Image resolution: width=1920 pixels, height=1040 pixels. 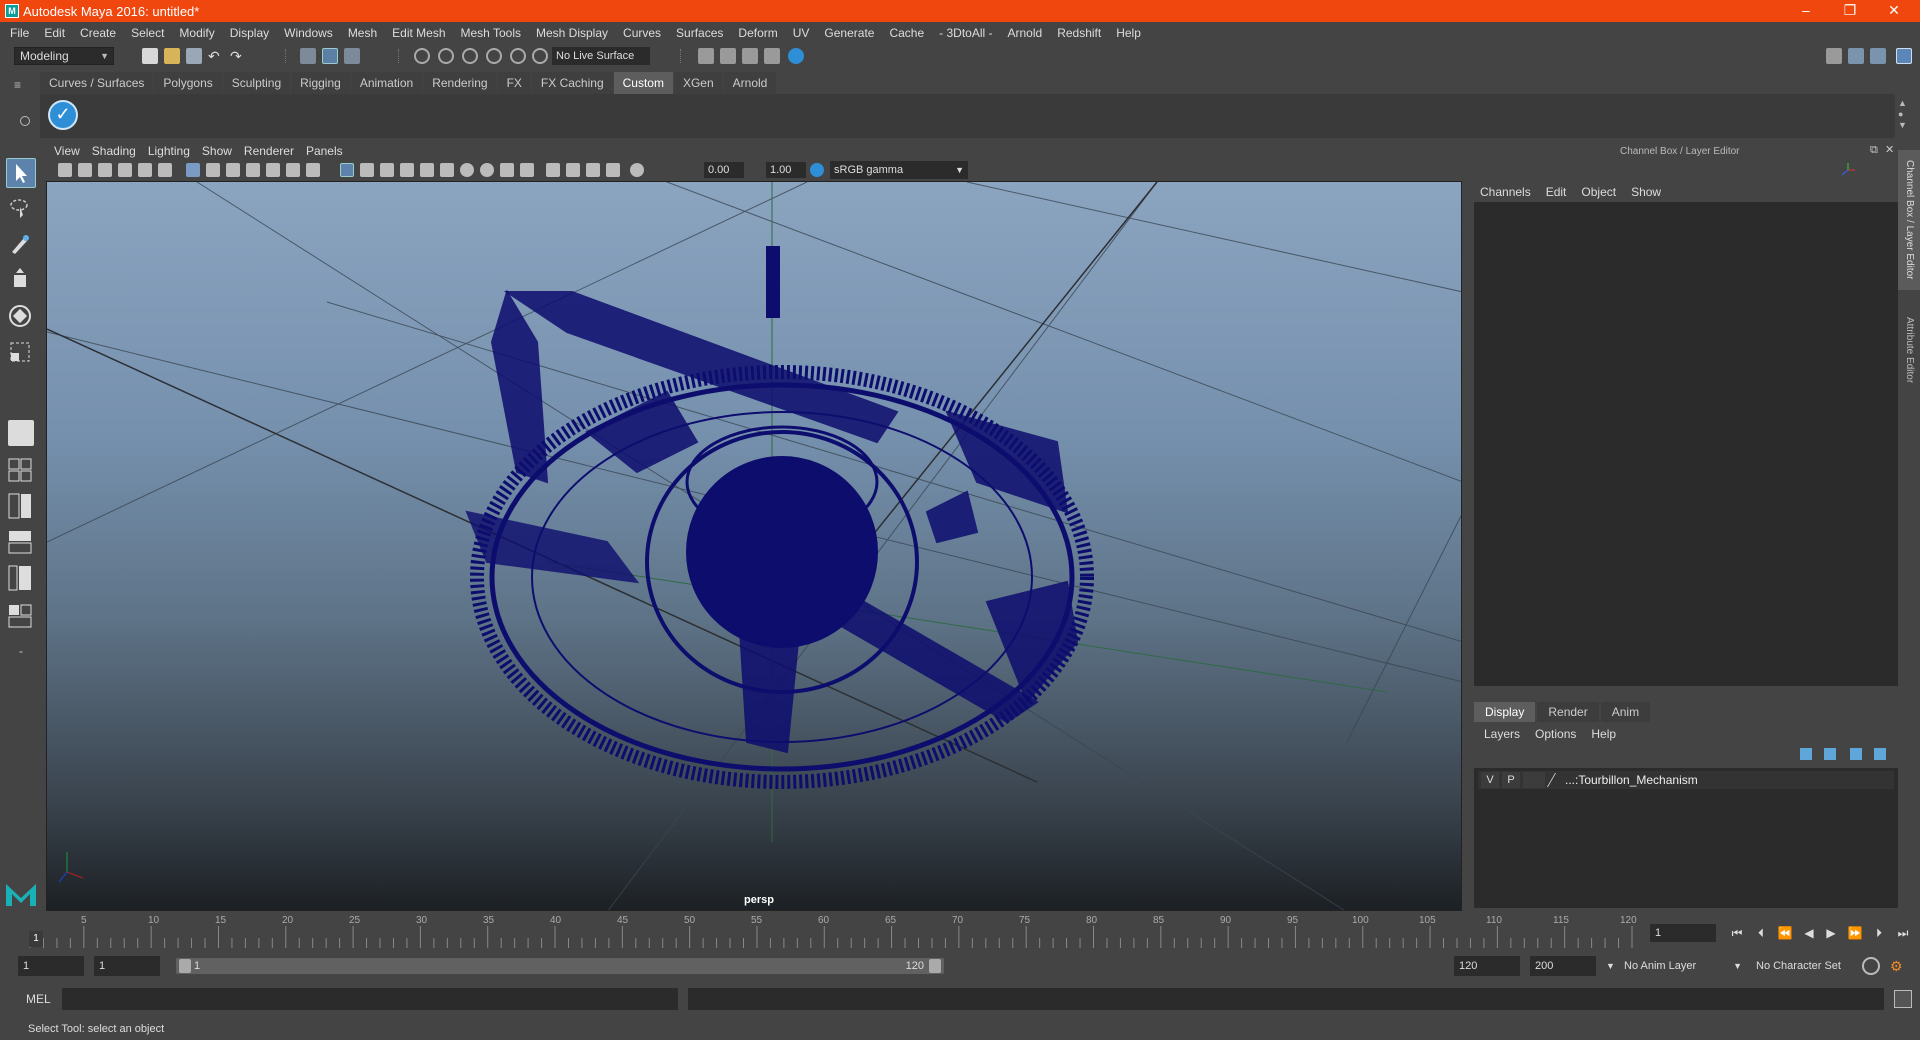 What do you see at coordinates (63, 115) in the screenshot?
I see `checkmark-icon: ✓` at bounding box center [63, 115].